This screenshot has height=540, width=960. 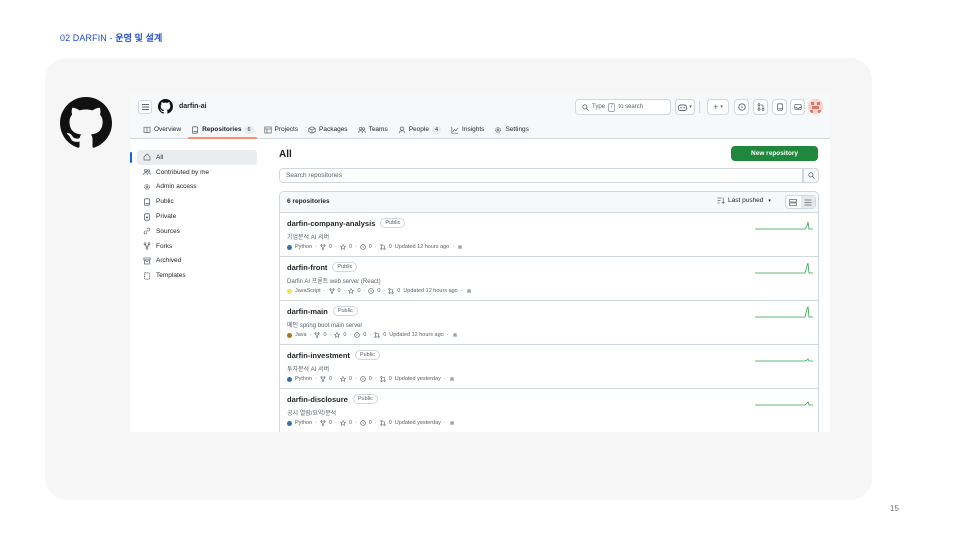 I want to click on global-search-button: Type / to search, so click(x=623, y=107).